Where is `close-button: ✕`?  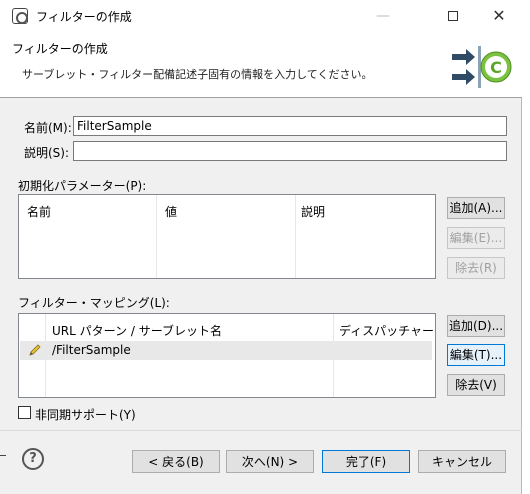
close-button: ✕ is located at coordinates (499, 16).